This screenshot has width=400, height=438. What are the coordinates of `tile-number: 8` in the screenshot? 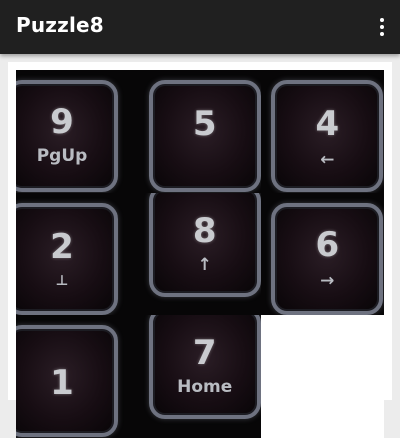 It's located at (204, 230).